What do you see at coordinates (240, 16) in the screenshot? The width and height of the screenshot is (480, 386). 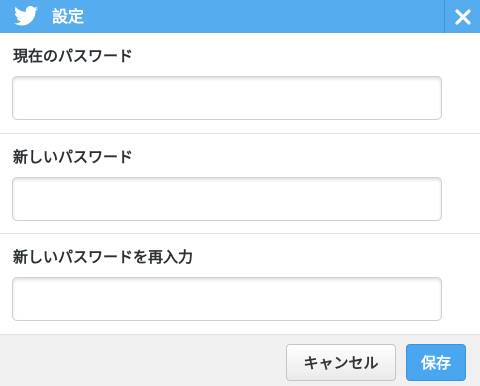 I see `dialog-titlebar: 設定` at bounding box center [240, 16].